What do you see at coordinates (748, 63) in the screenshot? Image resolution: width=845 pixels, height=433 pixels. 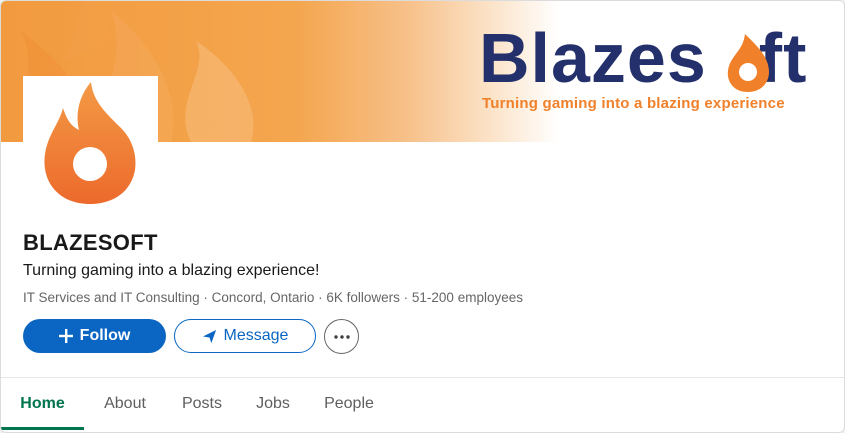 I see `brand-flame-o-icon` at bounding box center [748, 63].